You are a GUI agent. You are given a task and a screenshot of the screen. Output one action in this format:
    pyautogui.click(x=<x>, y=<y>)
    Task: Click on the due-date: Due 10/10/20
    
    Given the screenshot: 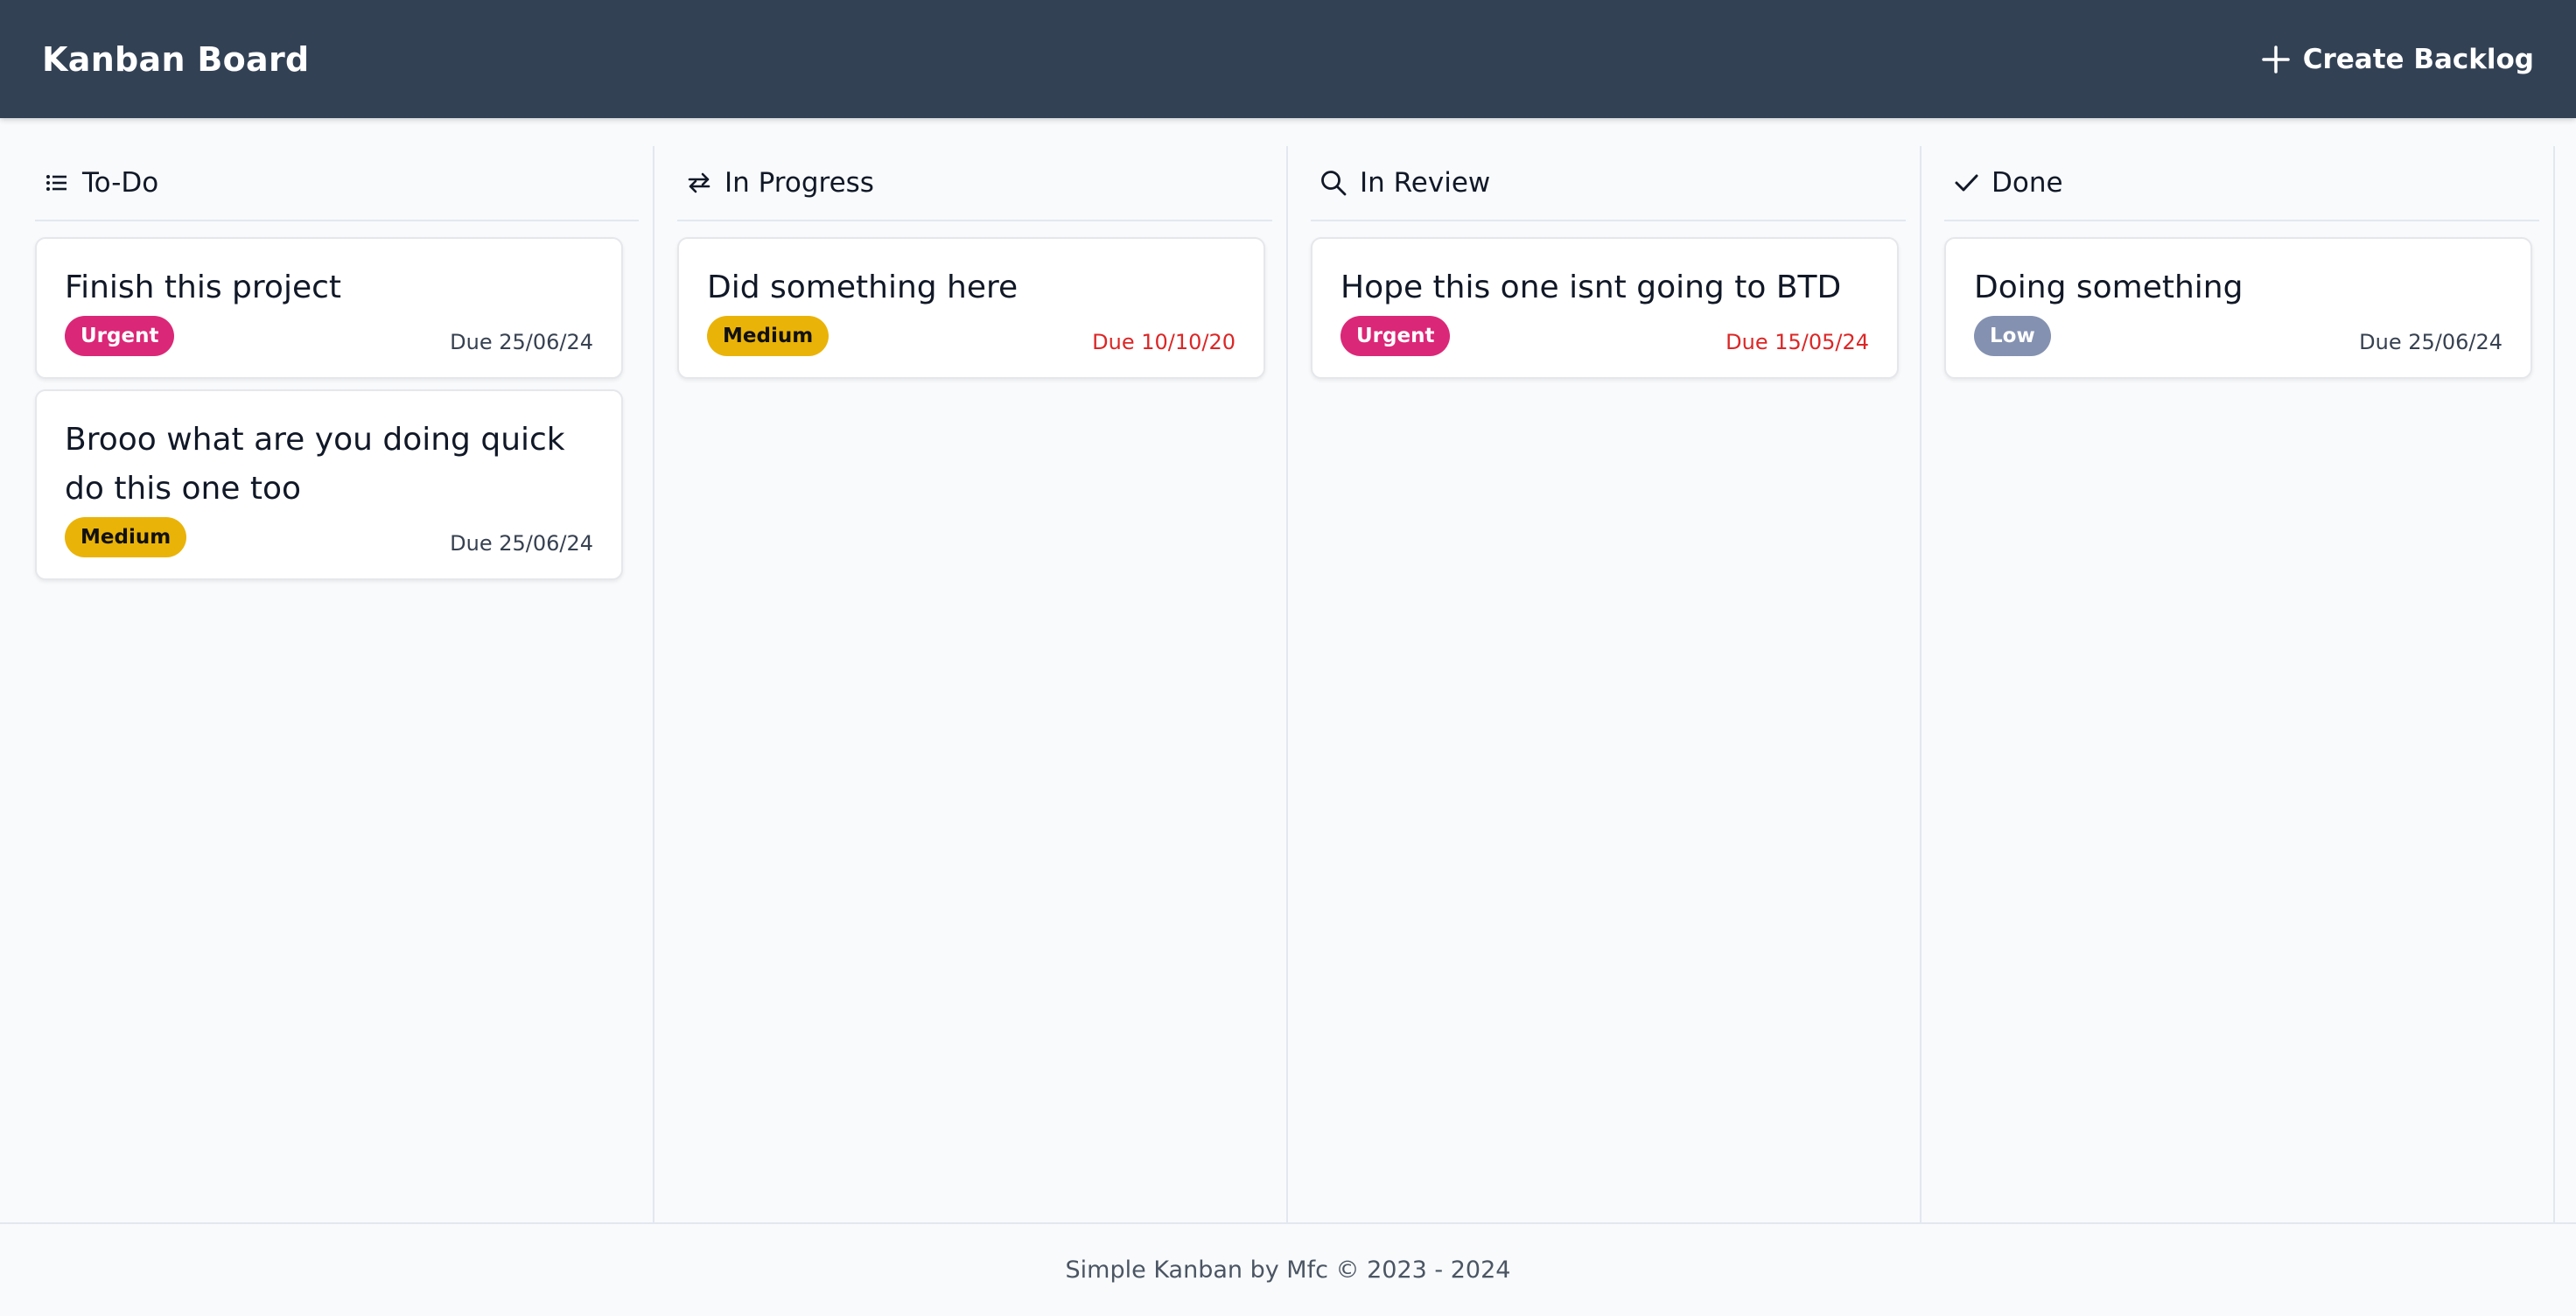 What is the action you would take?
    pyautogui.click(x=1164, y=342)
    